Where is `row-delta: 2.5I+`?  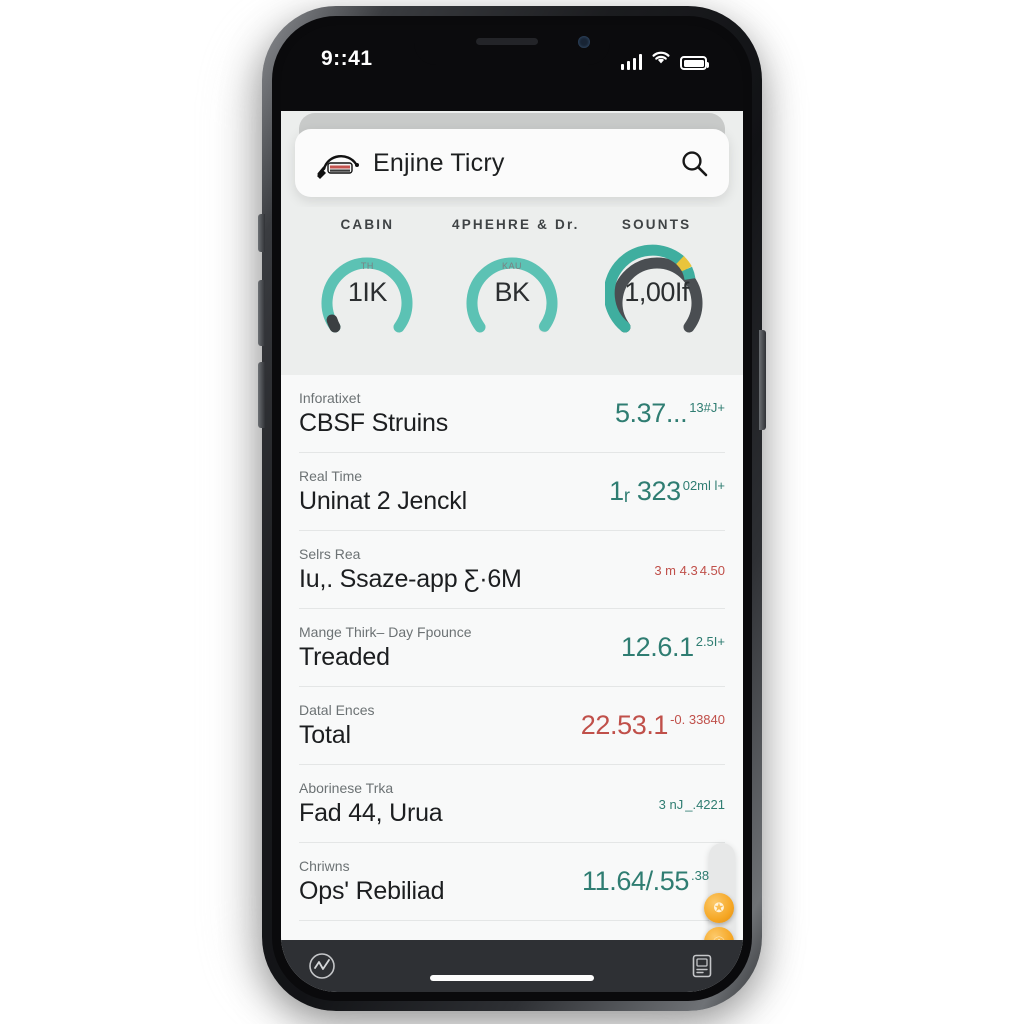
row-delta: 2.5I+ is located at coordinates (710, 641).